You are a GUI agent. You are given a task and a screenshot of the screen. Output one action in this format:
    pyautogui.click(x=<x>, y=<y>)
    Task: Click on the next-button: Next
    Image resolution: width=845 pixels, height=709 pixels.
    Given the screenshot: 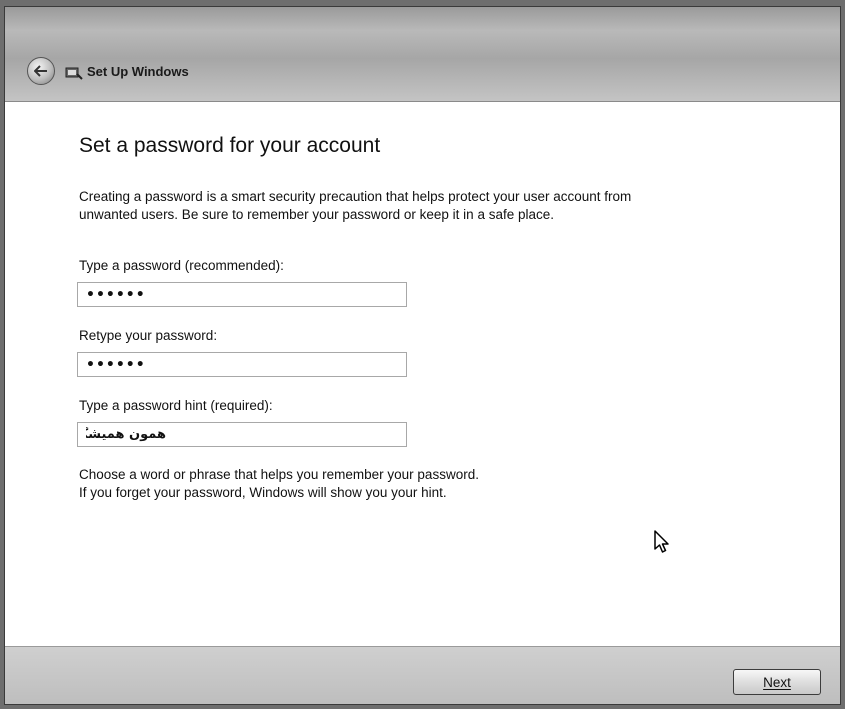 What is the action you would take?
    pyautogui.click(x=777, y=682)
    